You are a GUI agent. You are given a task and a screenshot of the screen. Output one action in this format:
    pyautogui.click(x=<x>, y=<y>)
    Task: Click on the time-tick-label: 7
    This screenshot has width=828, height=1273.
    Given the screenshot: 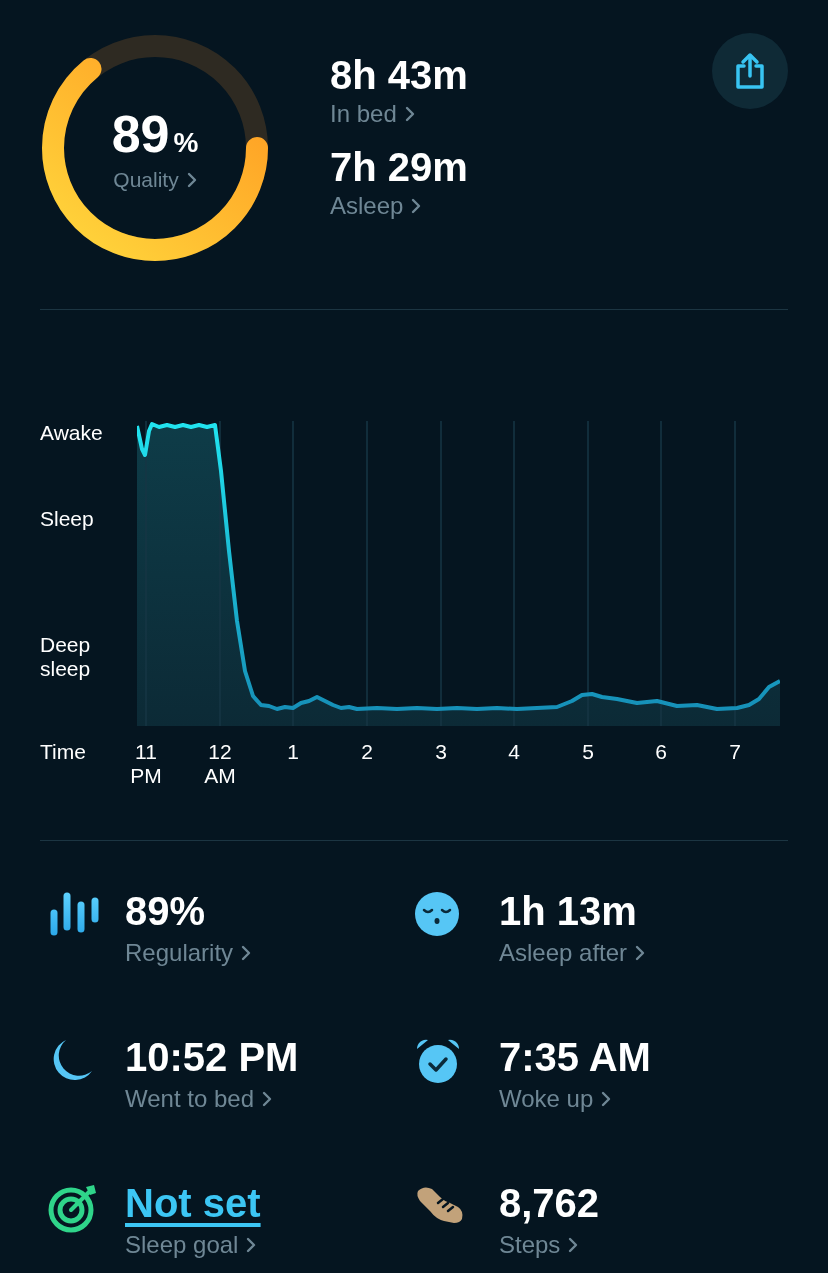 What is the action you would take?
    pyautogui.click(x=735, y=752)
    